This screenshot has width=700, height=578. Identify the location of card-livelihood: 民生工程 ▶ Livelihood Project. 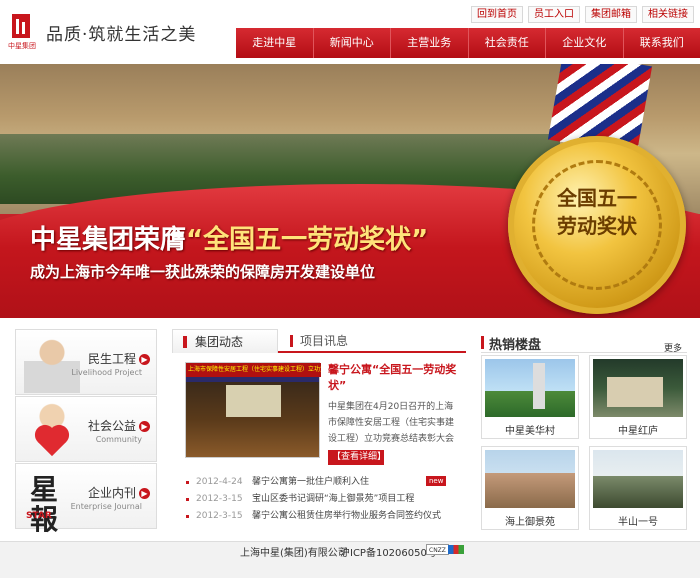
(86, 362).